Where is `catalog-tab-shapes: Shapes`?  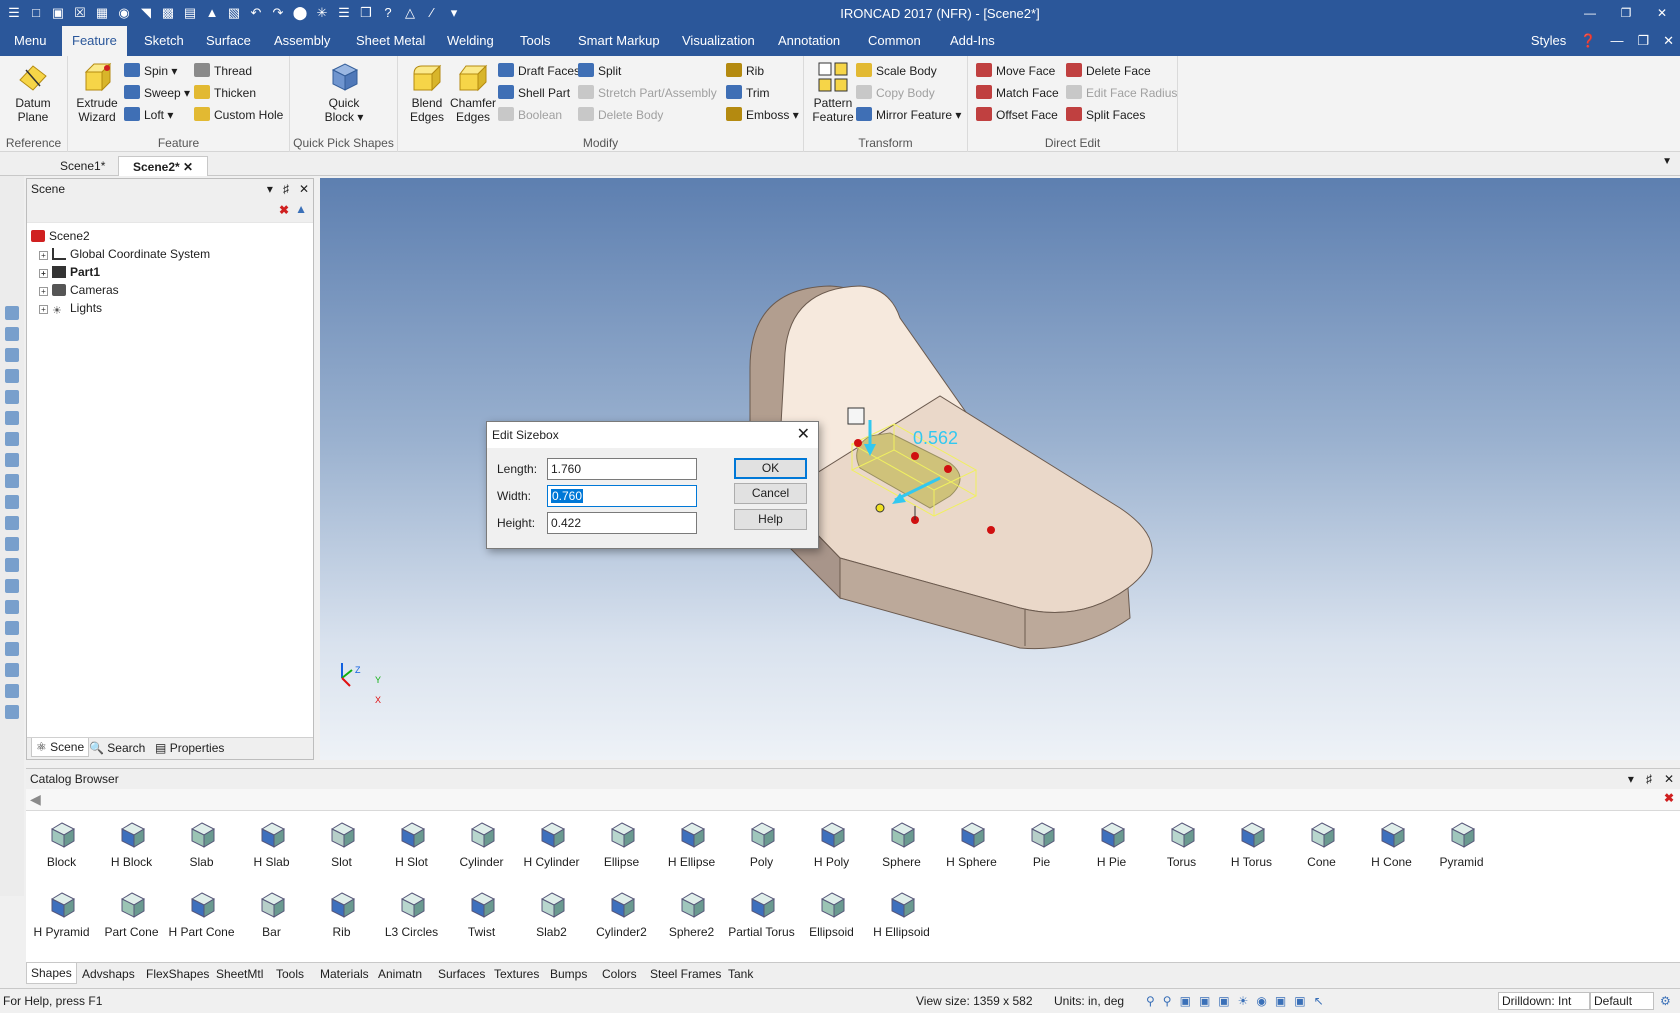 catalog-tab-shapes: Shapes is located at coordinates (51, 973).